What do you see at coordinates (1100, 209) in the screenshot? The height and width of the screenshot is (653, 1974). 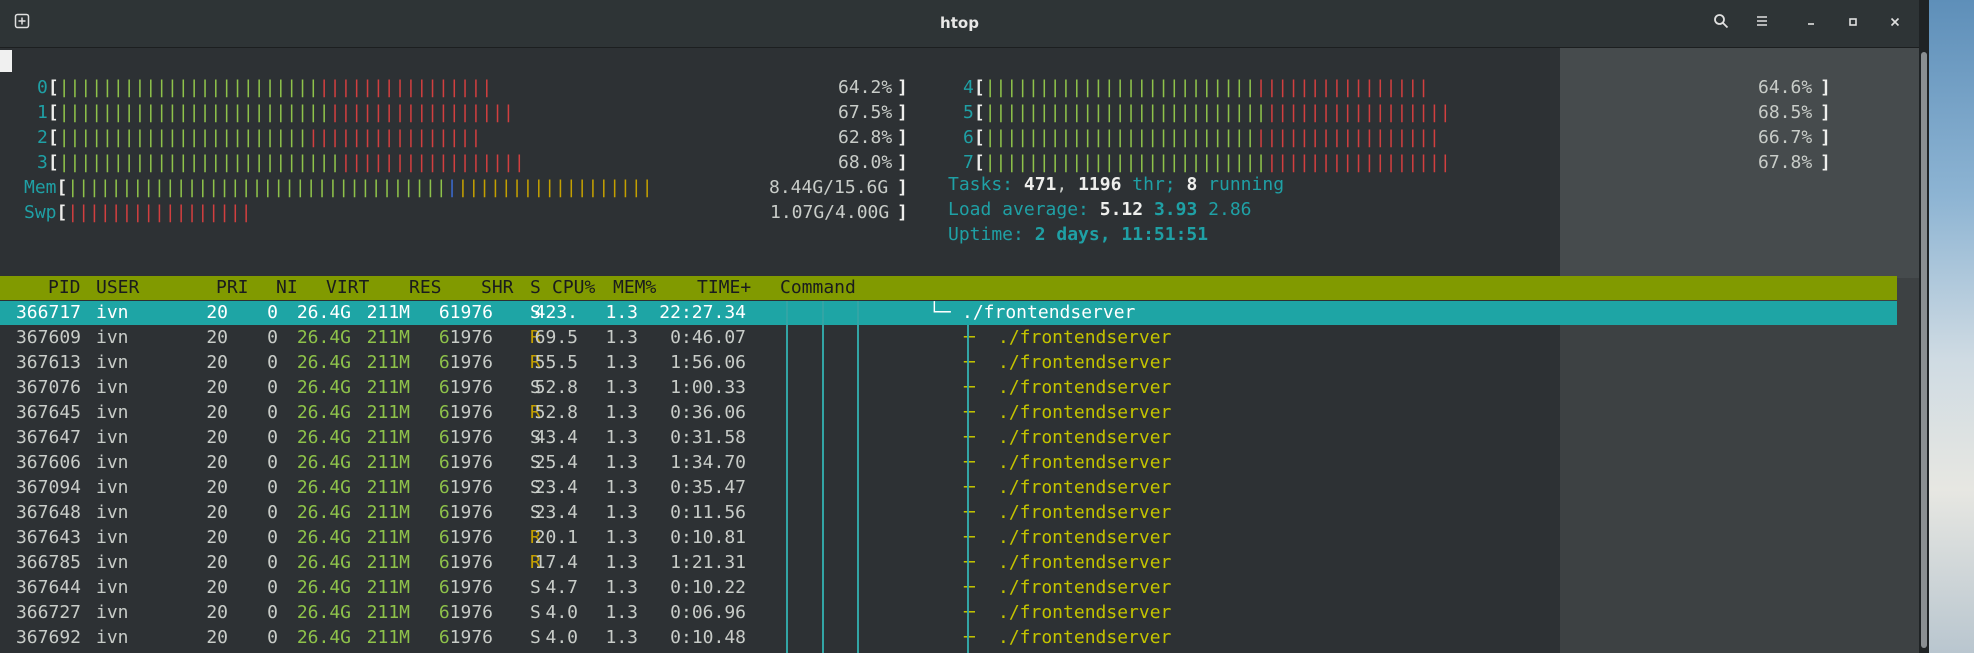 I see `load-average-line: Load average: 5.12 3.93 2.86` at bounding box center [1100, 209].